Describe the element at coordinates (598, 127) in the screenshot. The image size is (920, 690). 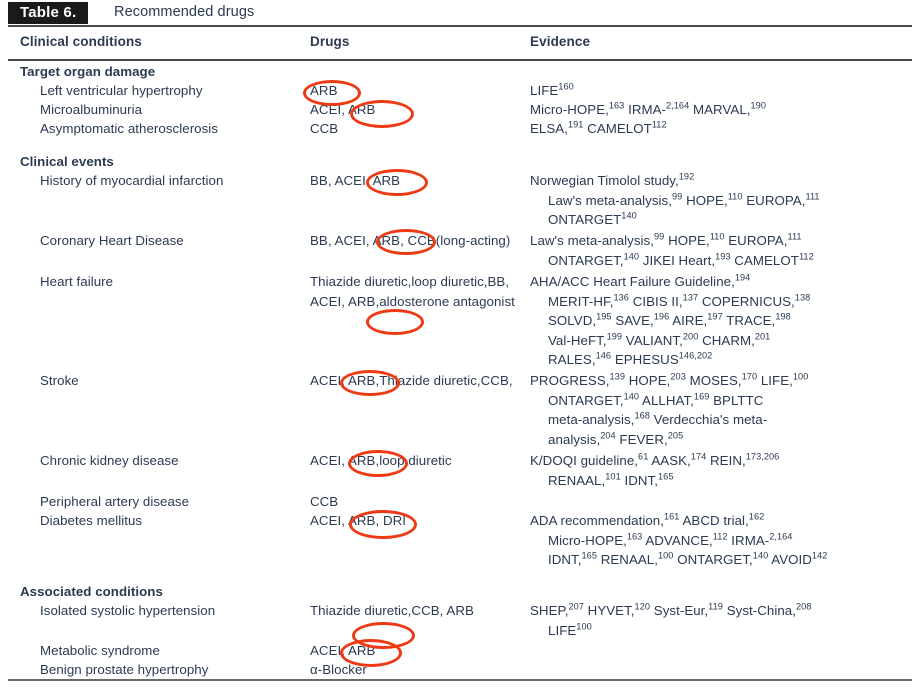
I see `row-evidence: ELSA,191 CAMELOT112` at that location.